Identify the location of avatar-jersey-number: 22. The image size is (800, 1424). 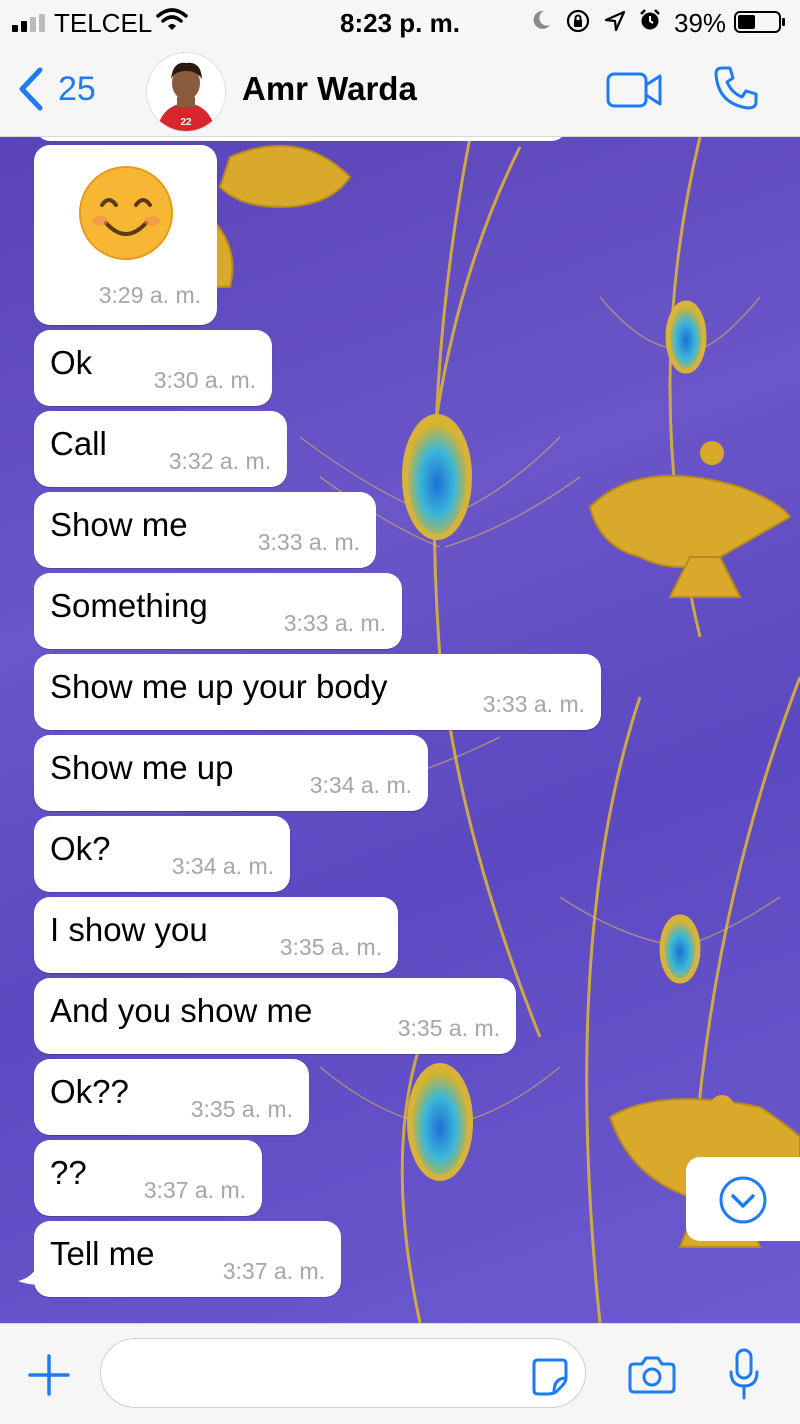
(186, 122).